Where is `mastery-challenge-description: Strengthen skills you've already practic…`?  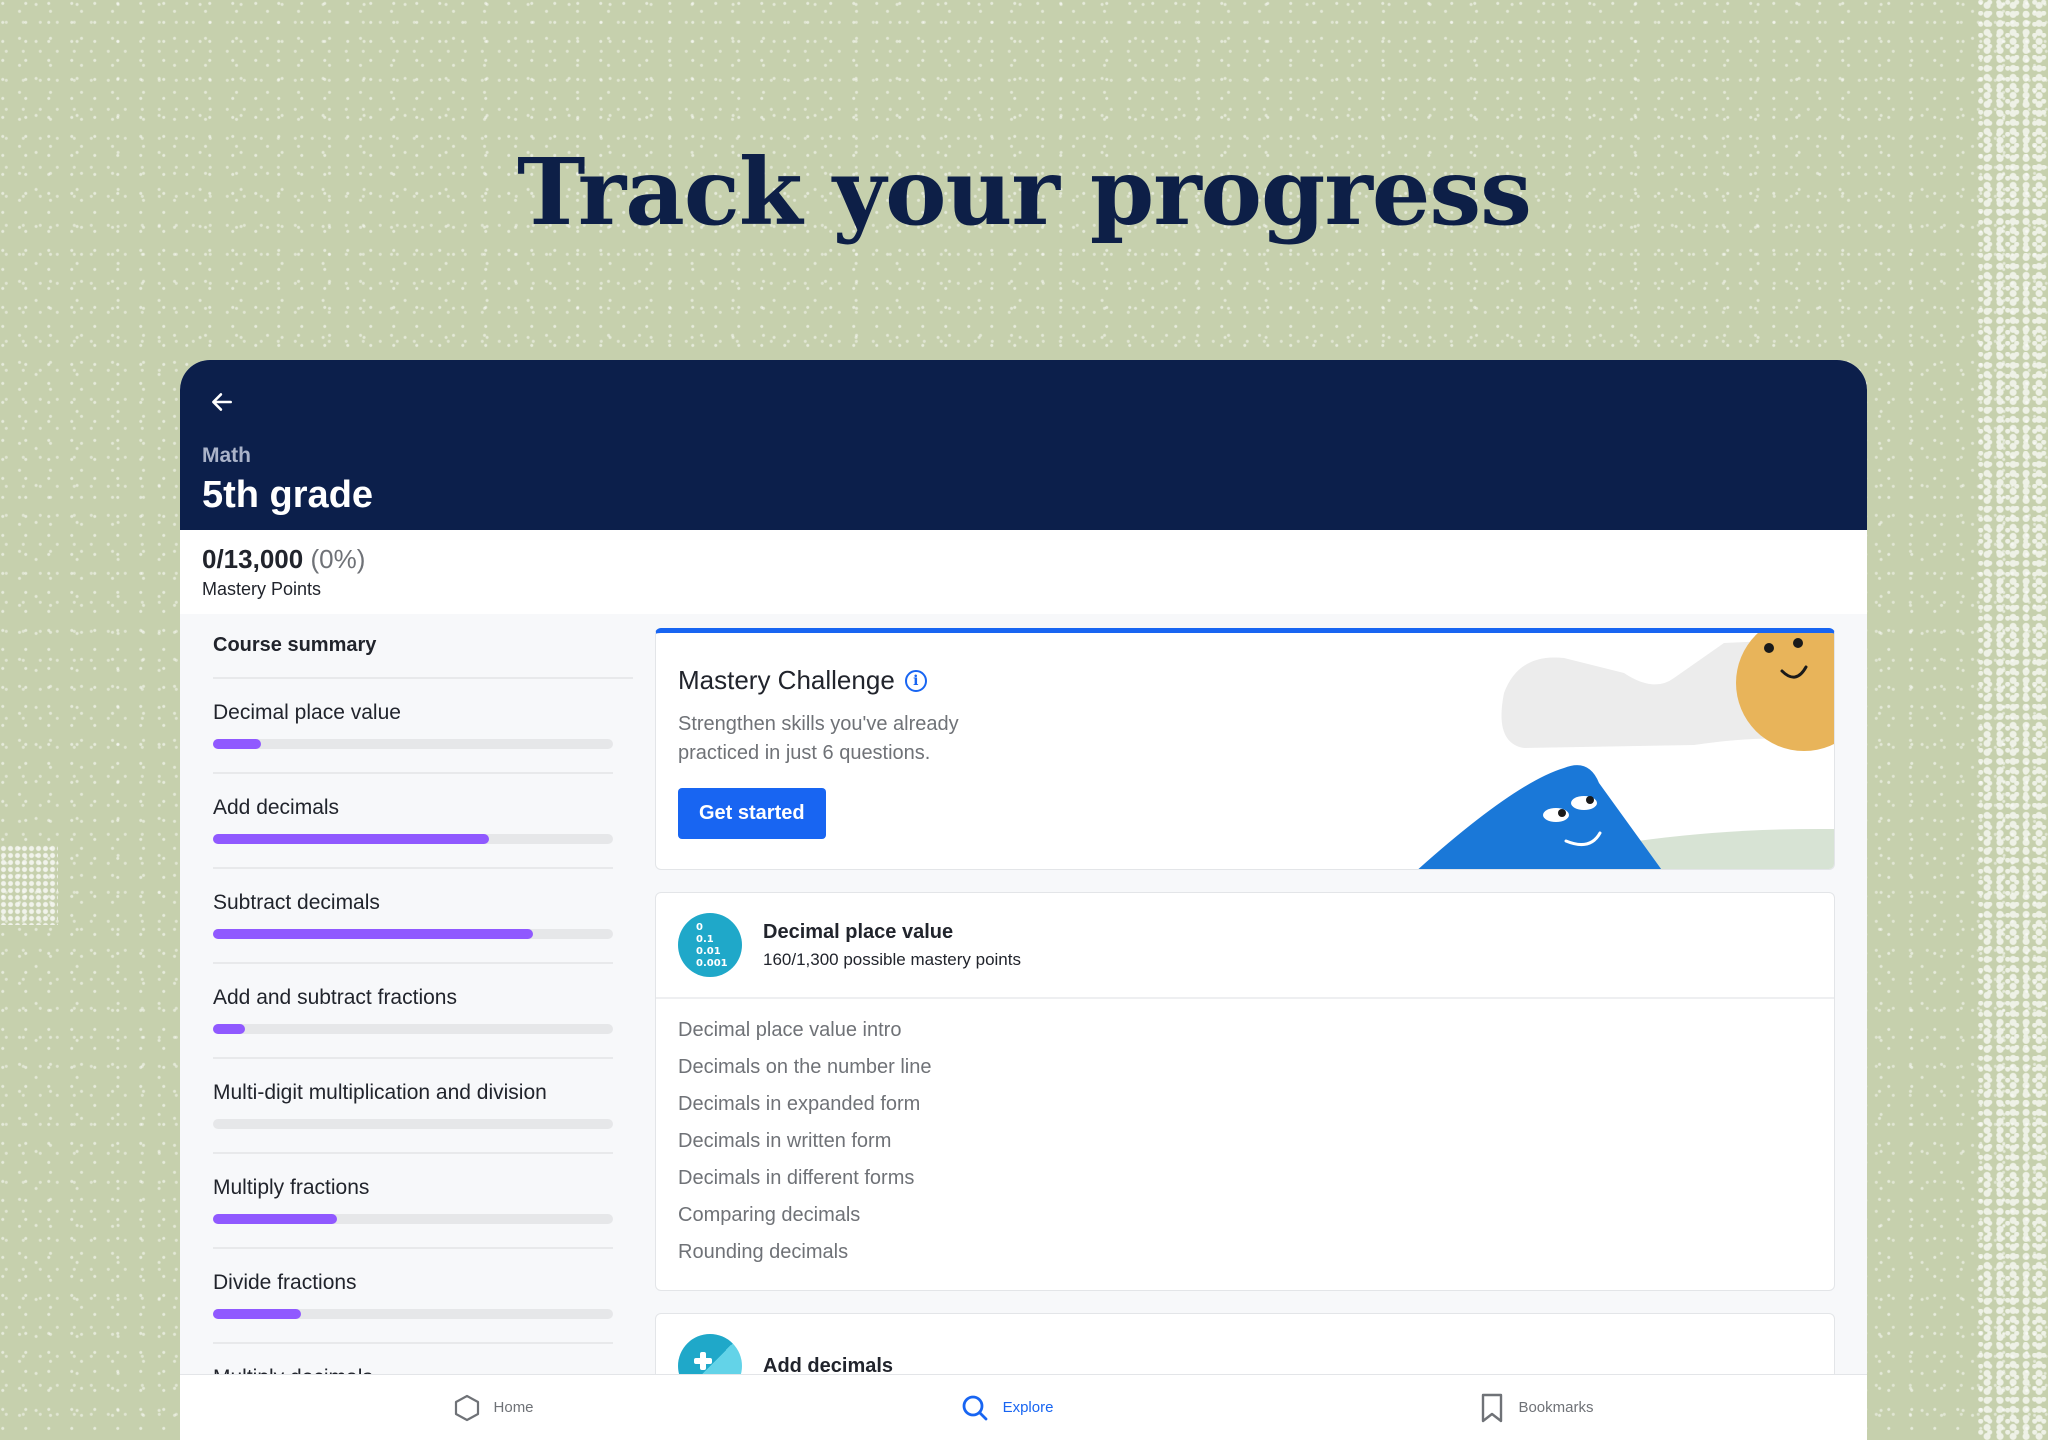
mastery-challenge-description: Strengthen skills you've already practic… is located at coordinates (818, 738).